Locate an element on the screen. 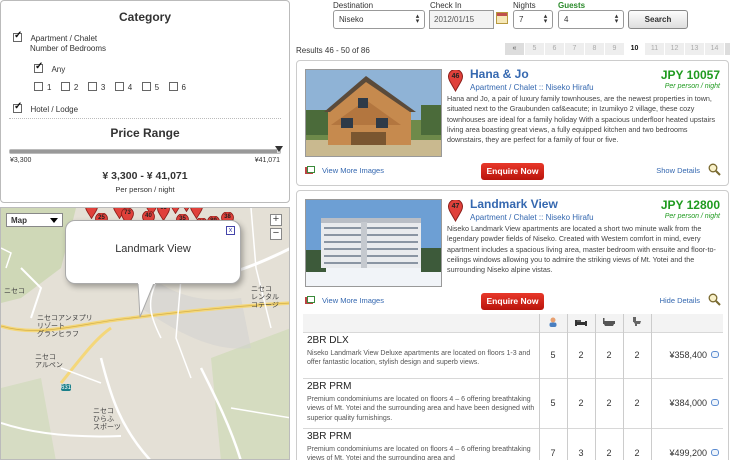 The image size is (730, 460). apartment-checkbox is located at coordinates (17, 36).